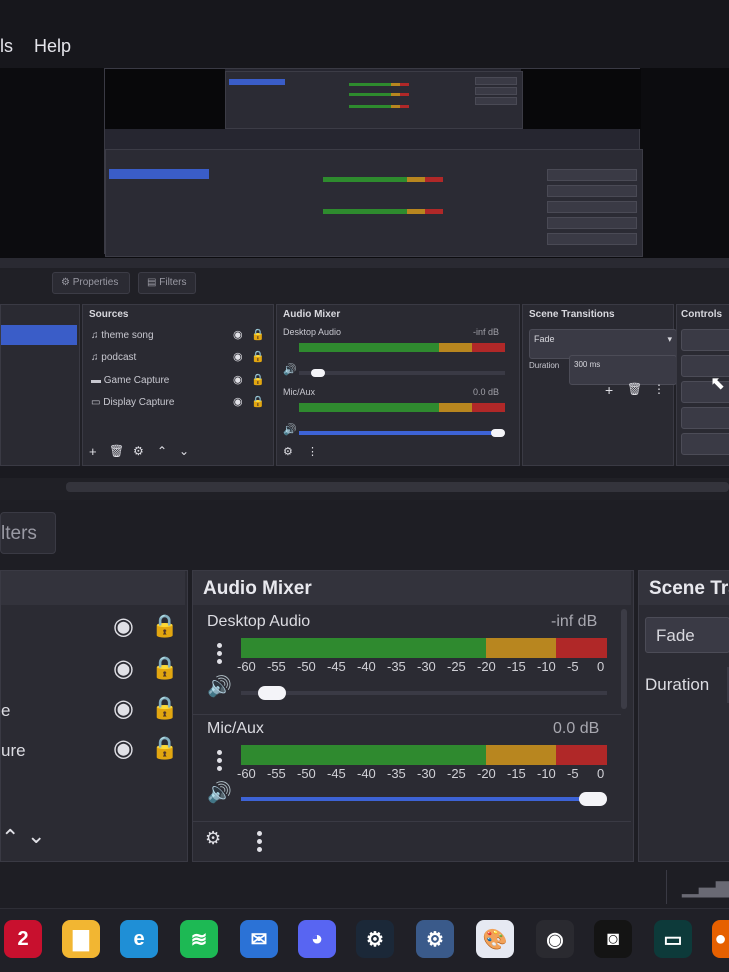  What do you see at coordinates (683, 716) in the screenshot?
I see `scene-transitions-panel: Scene Tra Fade Duration` at bounding box center [683, 716].